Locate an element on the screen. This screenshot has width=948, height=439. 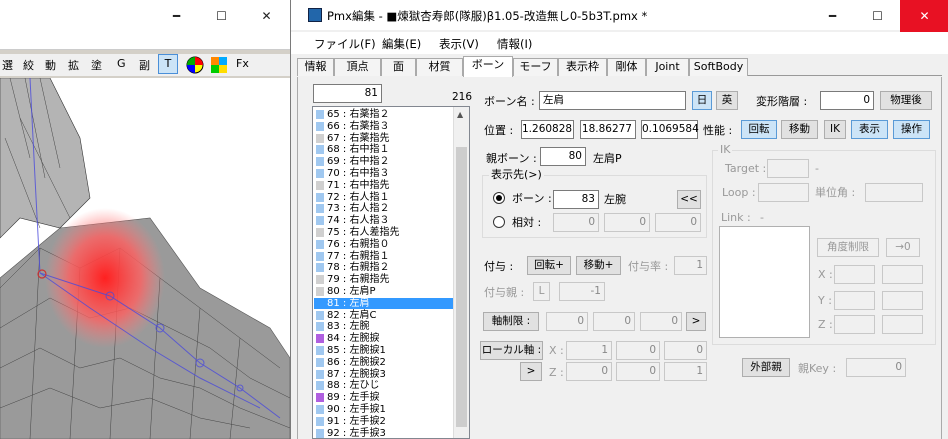
list-item: 71 : 右中指先 is located at coordinates (384, 185).